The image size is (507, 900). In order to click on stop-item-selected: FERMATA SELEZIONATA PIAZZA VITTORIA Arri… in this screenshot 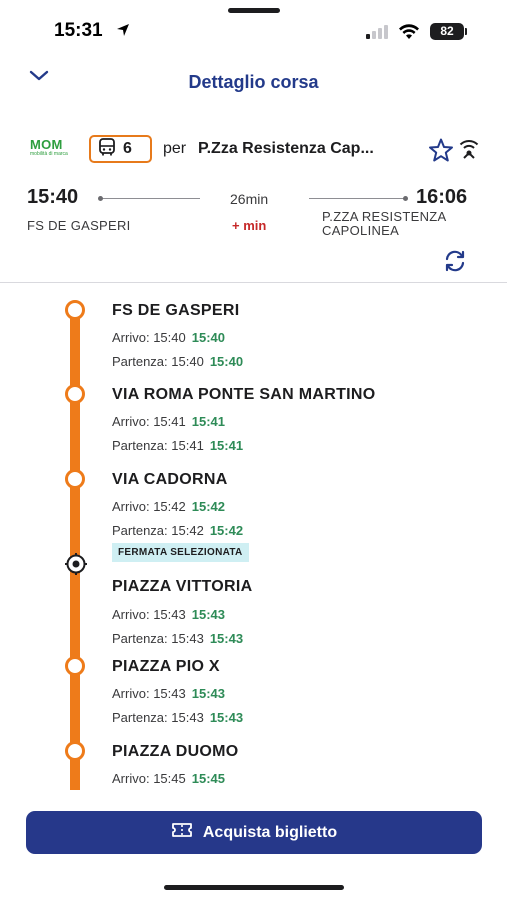, I will do `click(253, 598)`.